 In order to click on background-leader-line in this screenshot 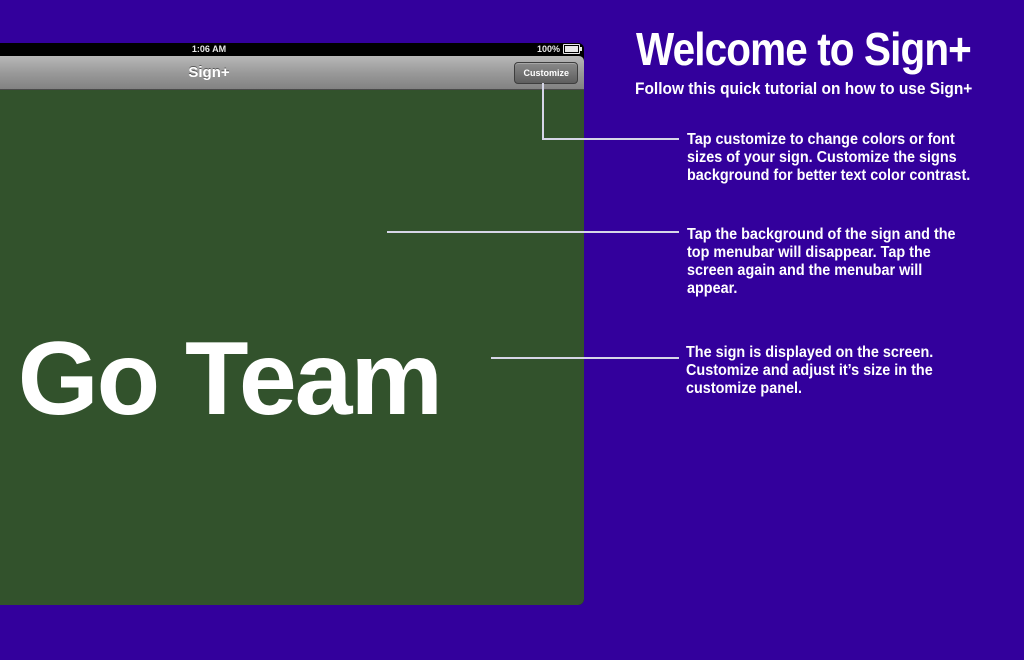, I will do `click(533, 232)`.